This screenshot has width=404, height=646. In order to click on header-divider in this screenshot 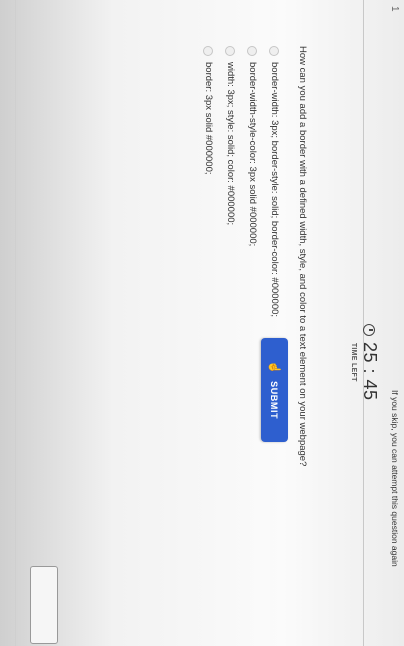, I will do `click(363, 323)`.